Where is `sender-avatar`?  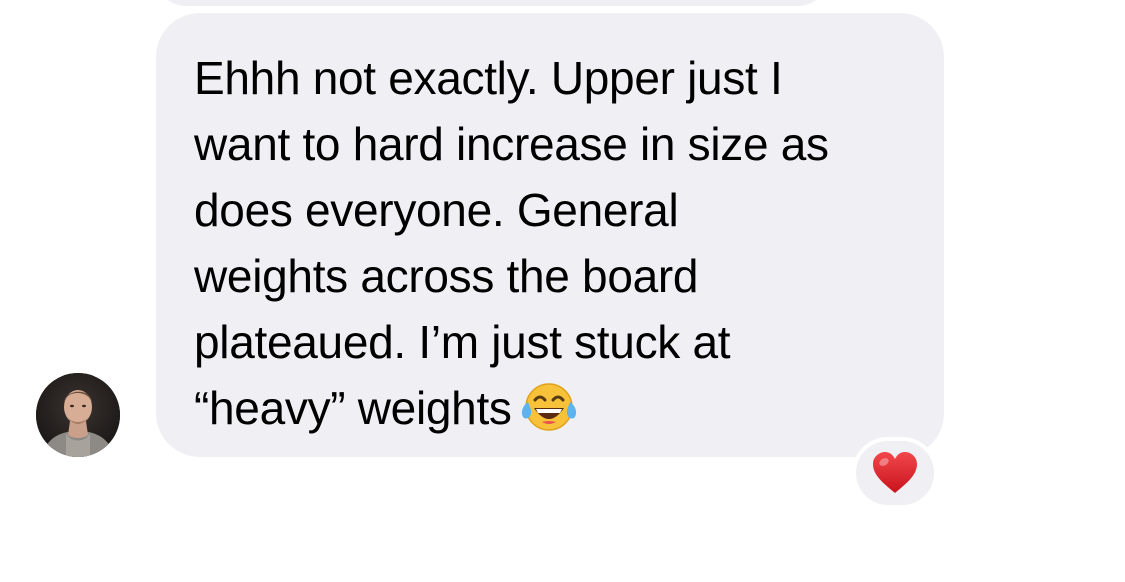 sender-avatar is located at coordinates (78, 415).